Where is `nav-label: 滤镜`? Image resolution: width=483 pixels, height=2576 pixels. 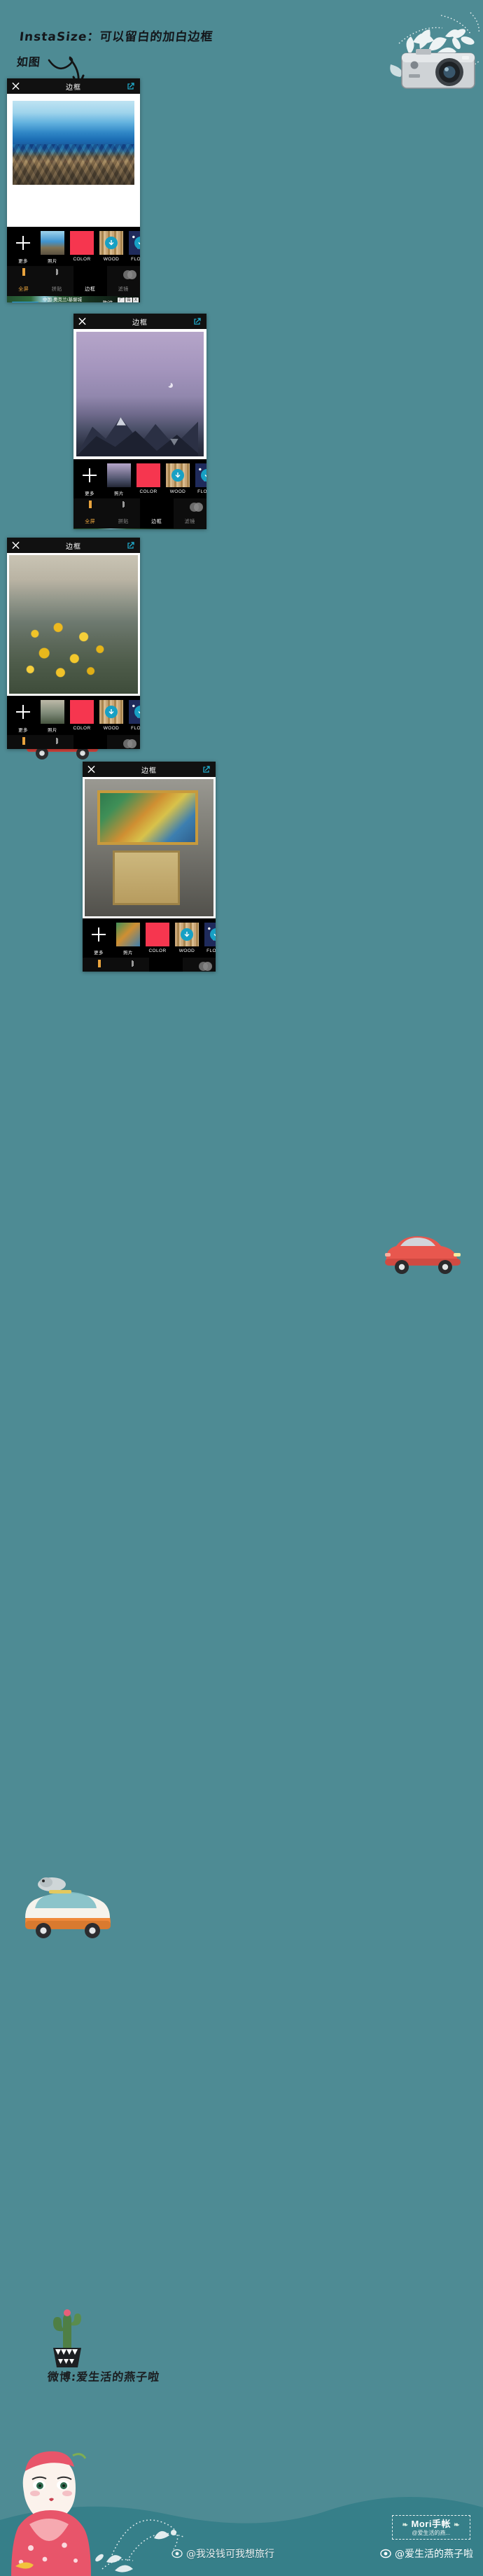 nav-label: 滤镜 is located at coordinates (189, 521).